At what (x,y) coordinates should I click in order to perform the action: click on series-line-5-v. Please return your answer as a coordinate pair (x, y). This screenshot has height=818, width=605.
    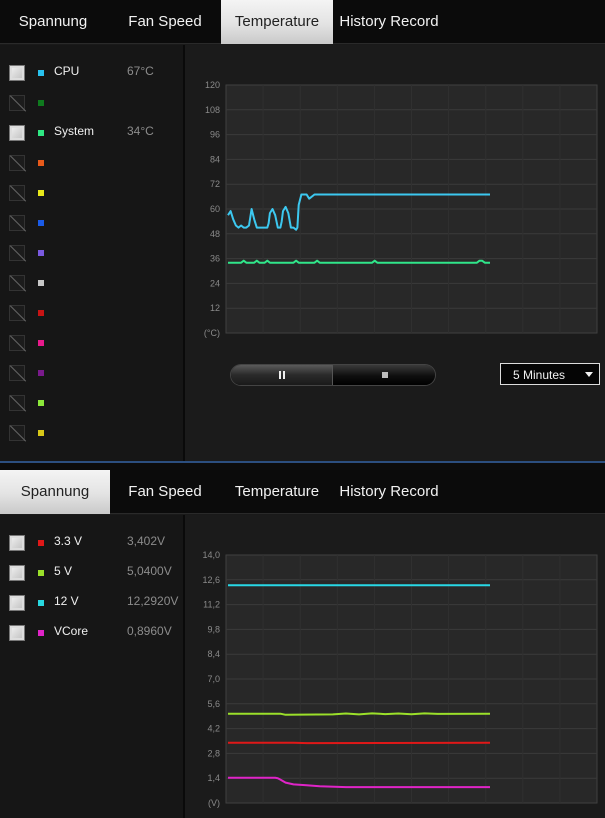
    Looking at the image, I should click on (359, 714).